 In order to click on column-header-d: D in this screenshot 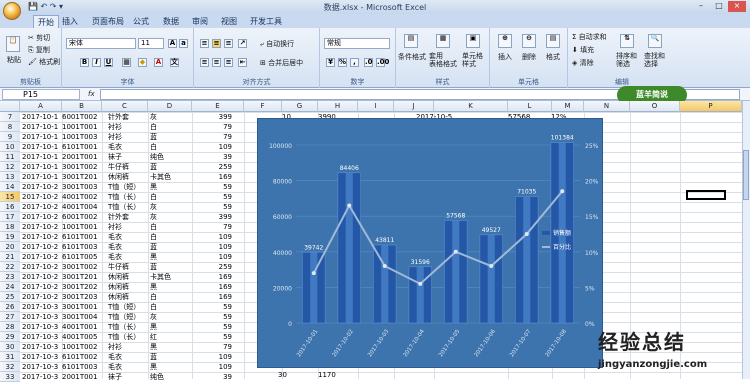, I will do `click(170, 106)`.